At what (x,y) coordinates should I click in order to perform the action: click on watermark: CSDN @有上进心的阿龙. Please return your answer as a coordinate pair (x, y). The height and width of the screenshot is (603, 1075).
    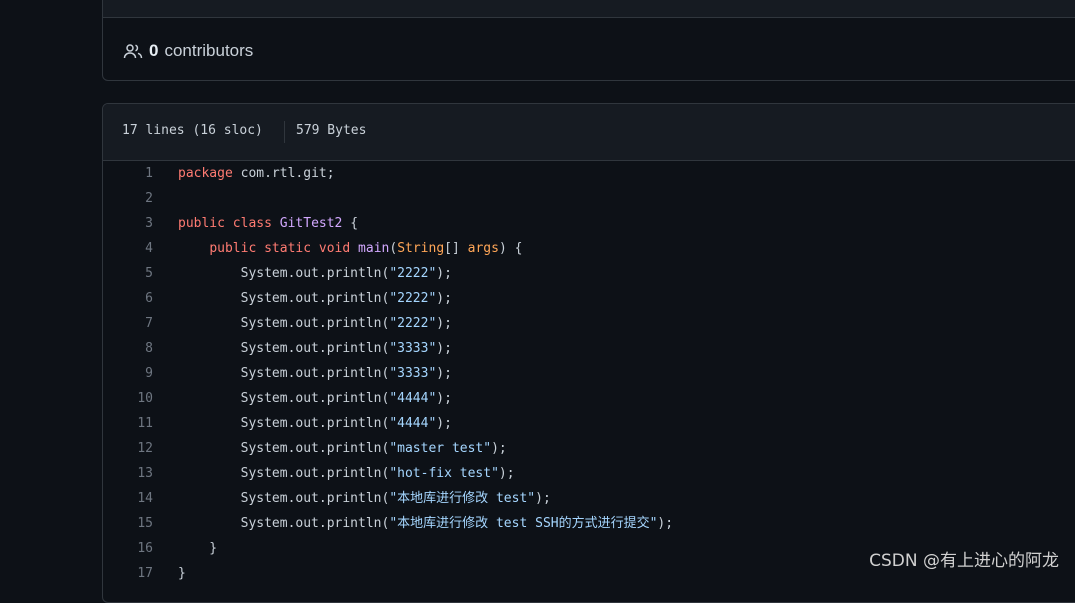
    Looking at the image, I should click on (964, 558).